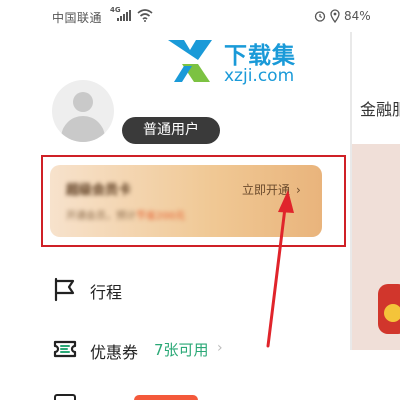 The image size is (400, 400). I want to click on watermark-logo: 下载集 xzji.com, so click(232, 61).